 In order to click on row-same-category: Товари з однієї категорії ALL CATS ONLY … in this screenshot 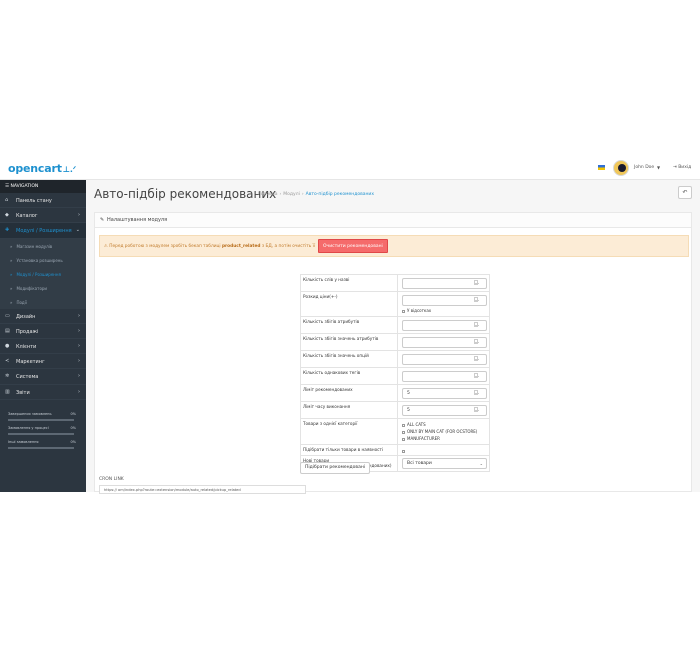, I will do `click(395, 432)`.